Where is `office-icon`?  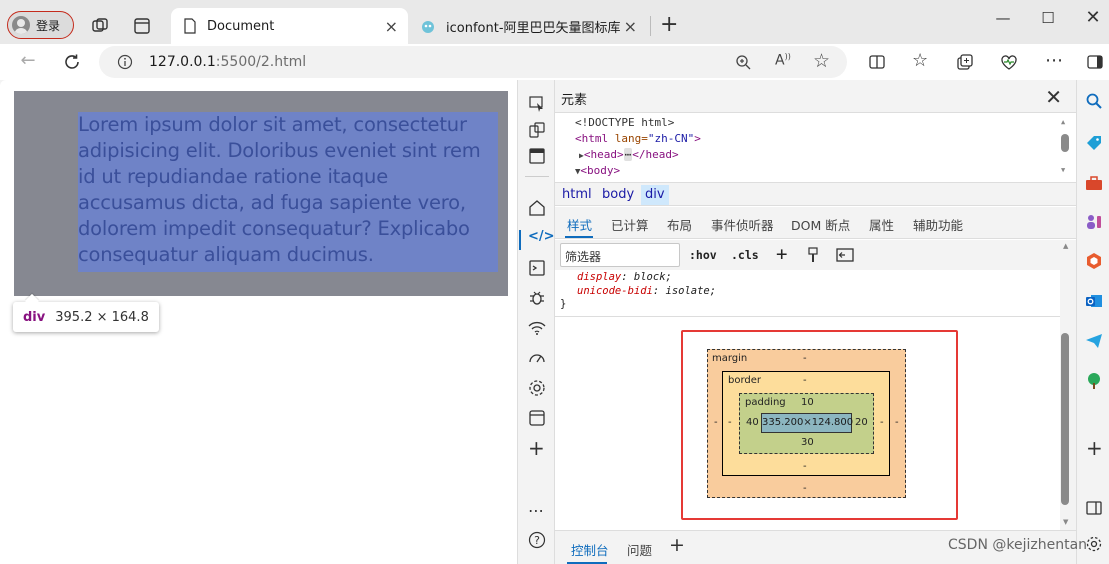 office-icon is located at coordinates (1094, 261).